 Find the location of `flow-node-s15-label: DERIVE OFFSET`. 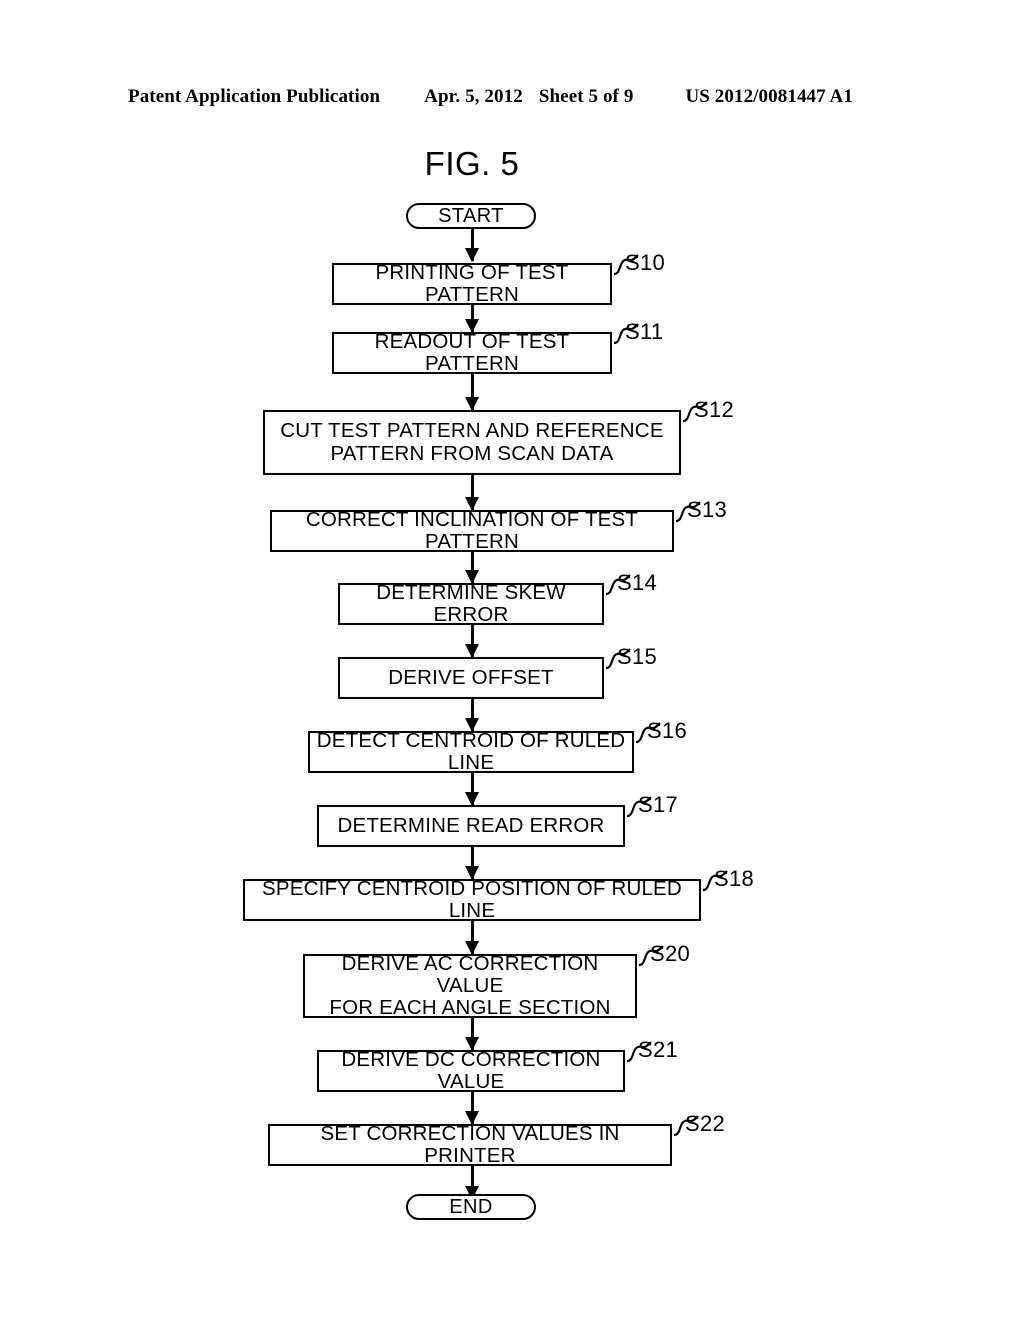

flow-node-s15-label: DERIVE OFFSET is located at coordinates (471, 677).